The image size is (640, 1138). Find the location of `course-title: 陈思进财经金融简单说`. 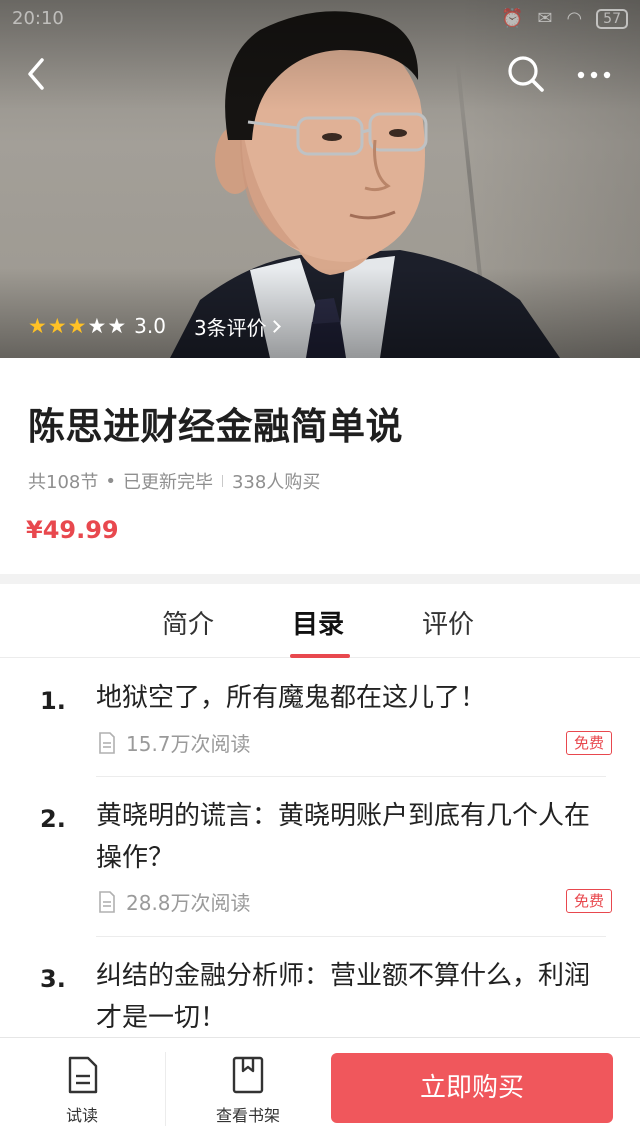

course-title: 陈思进财经金融简单说 is located at coordinates (215, 426).